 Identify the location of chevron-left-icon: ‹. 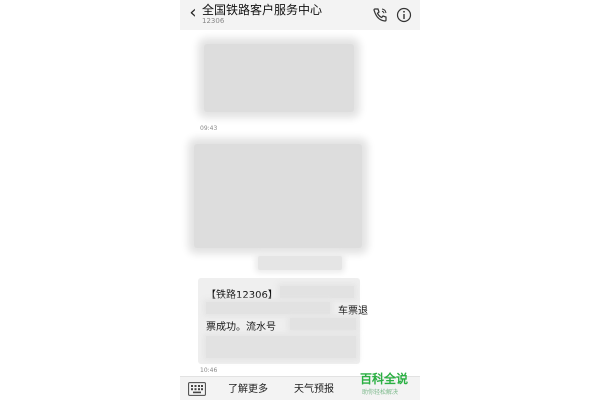
(193, 13).